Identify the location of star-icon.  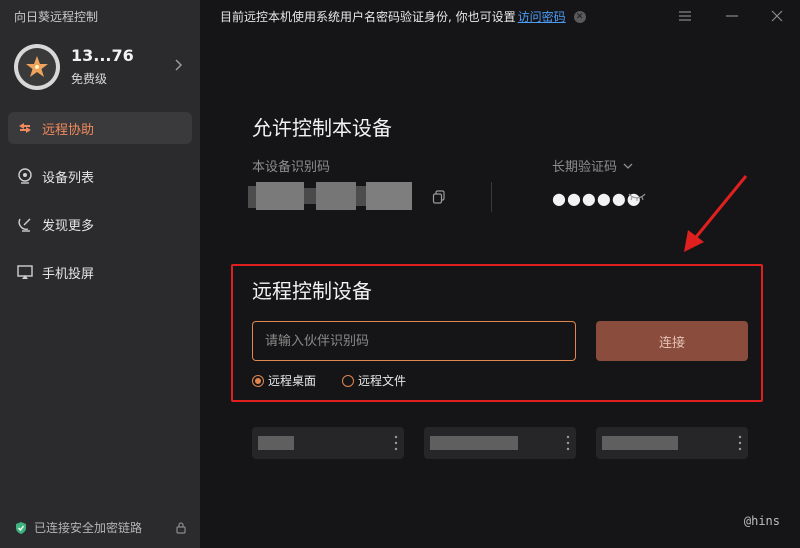
(37, 66).